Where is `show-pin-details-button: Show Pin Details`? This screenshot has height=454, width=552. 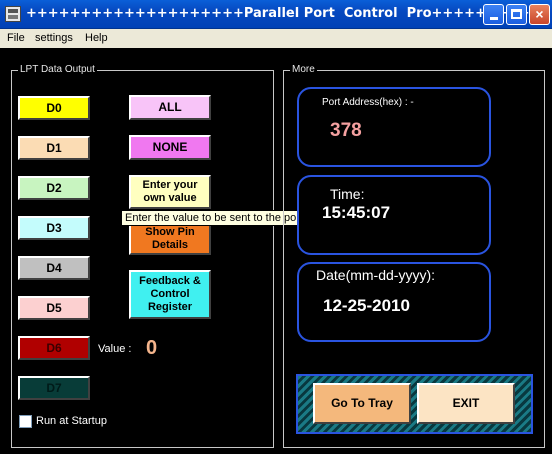 show-pin-details-button: Show Pin Details is located at coordinates (170, 238).